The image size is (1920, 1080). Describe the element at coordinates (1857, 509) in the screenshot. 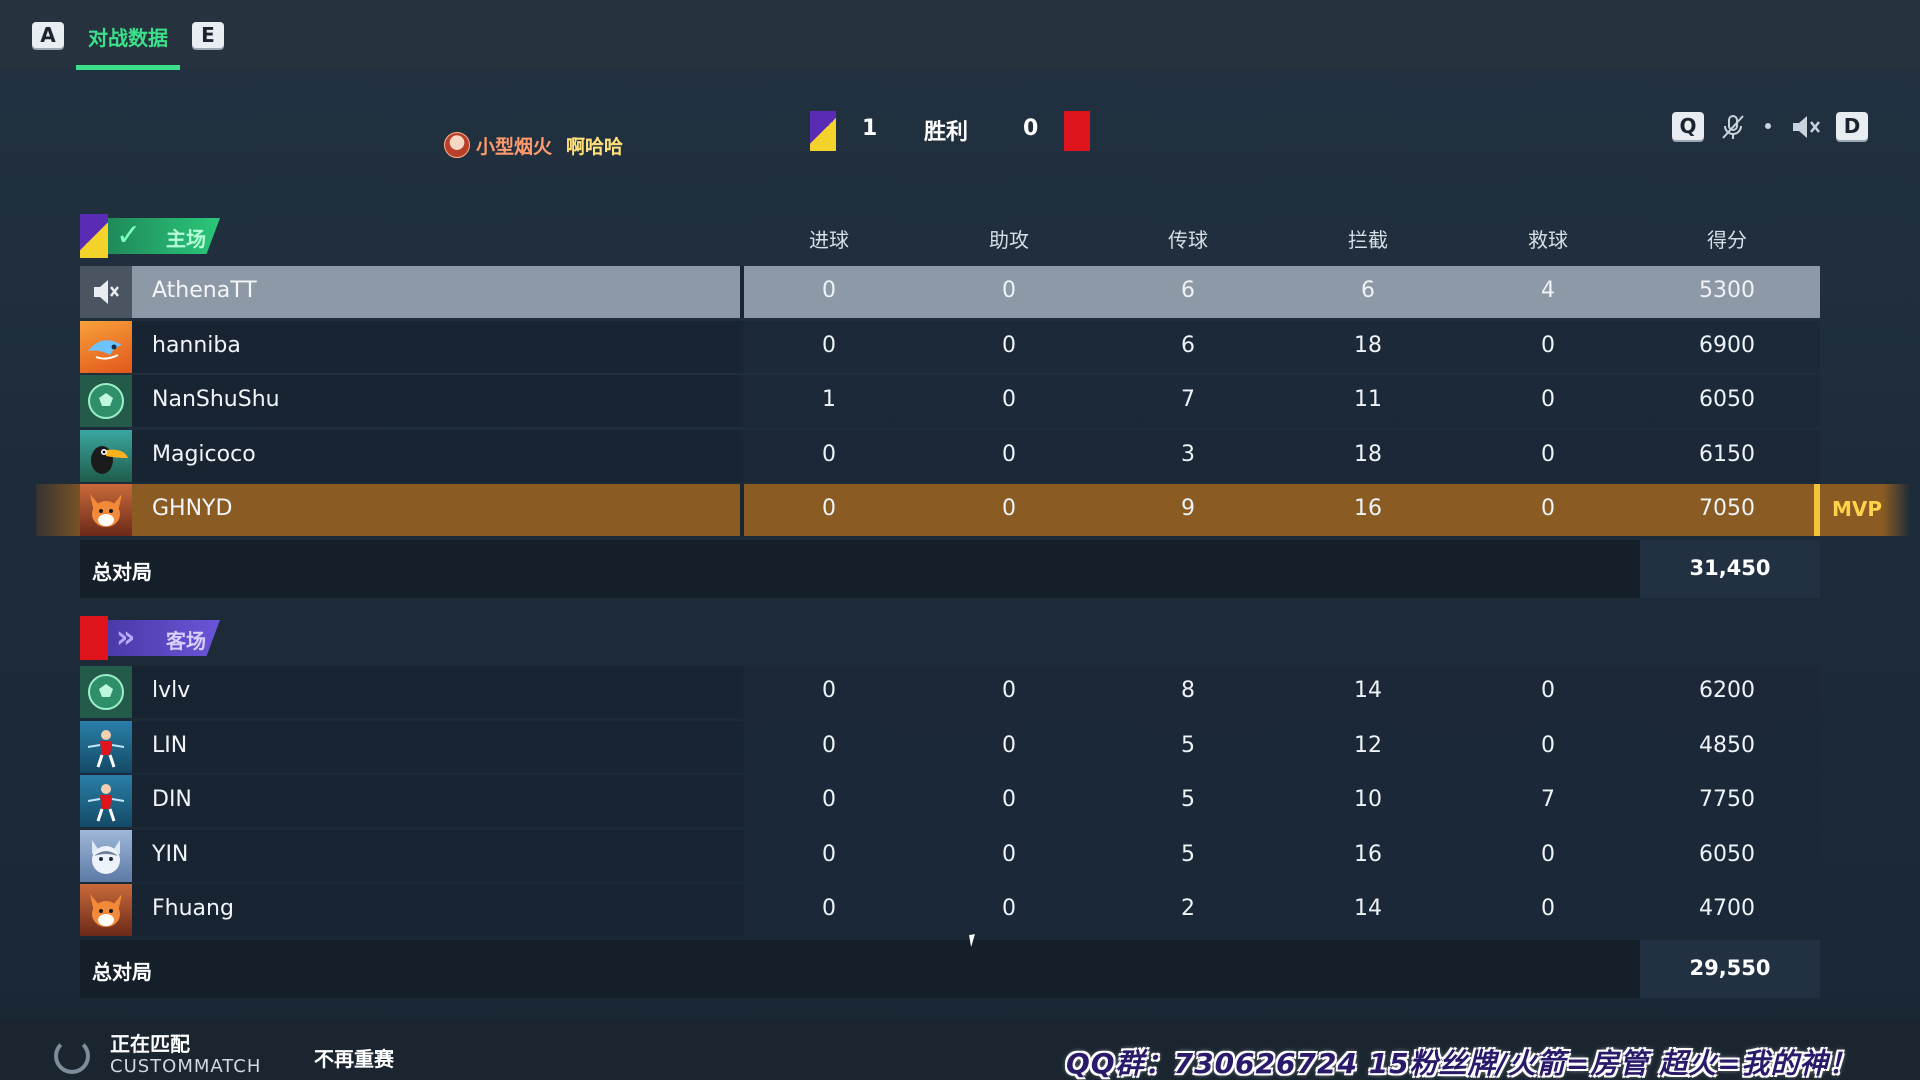

I see `mvp-label: MVP` at that location.